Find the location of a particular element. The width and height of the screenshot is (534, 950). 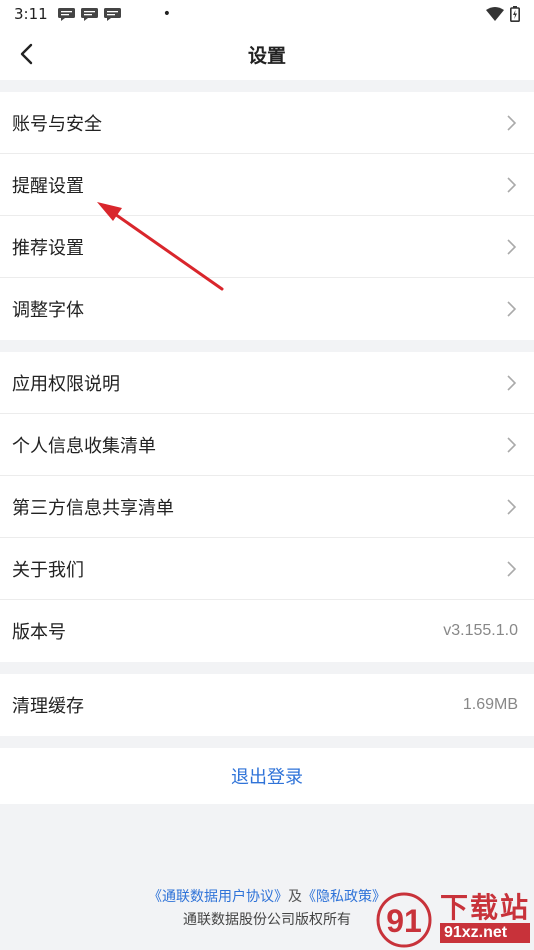

nav-bar: 设置 is located at coordinates (267, 54).